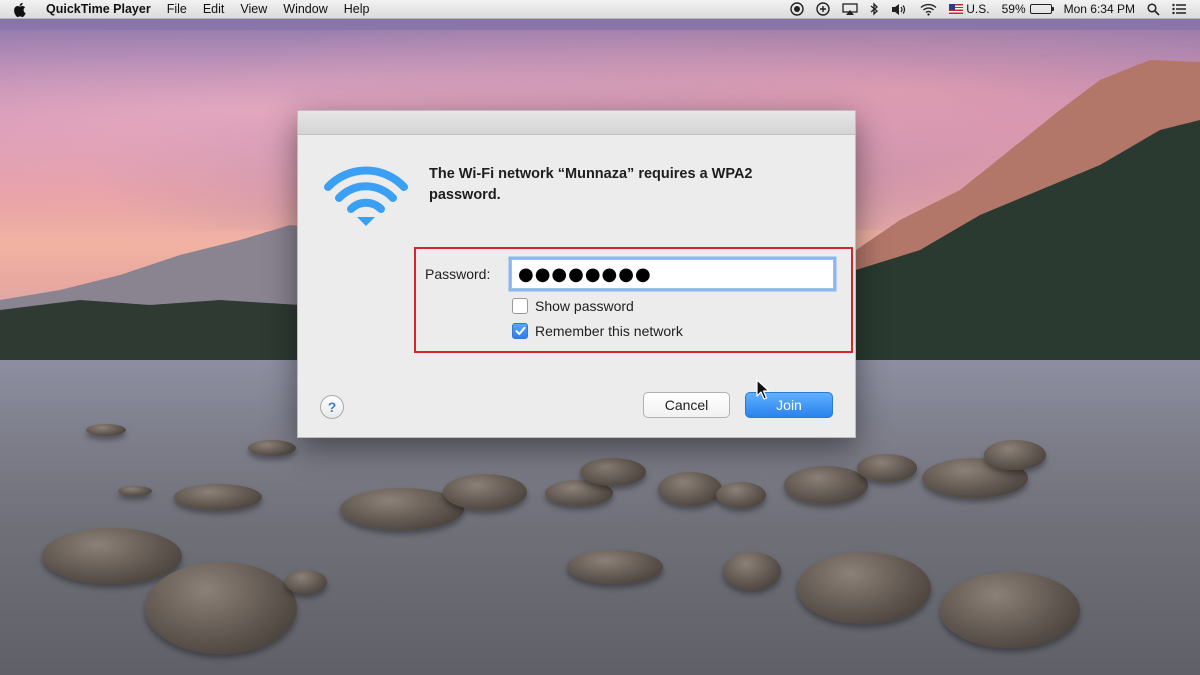 This screenshot has width=1200, height=675. Describe the element at coordinates (978, 9) in the screenshot. I see `input-source-label: U.S.` at that location.